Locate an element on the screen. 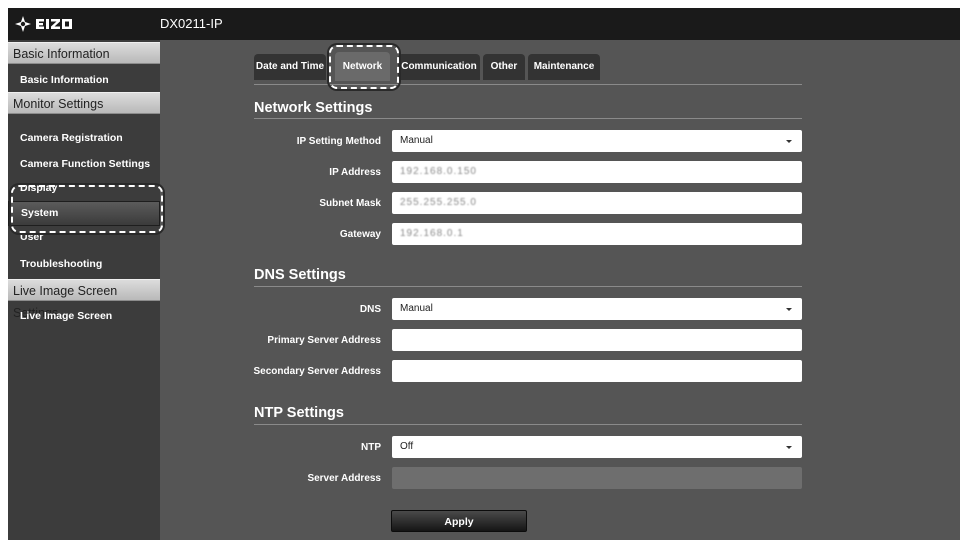 The width and height of the screenshot is (965, 547). server-address-label: Server Address is located at coordinates (344, 478).